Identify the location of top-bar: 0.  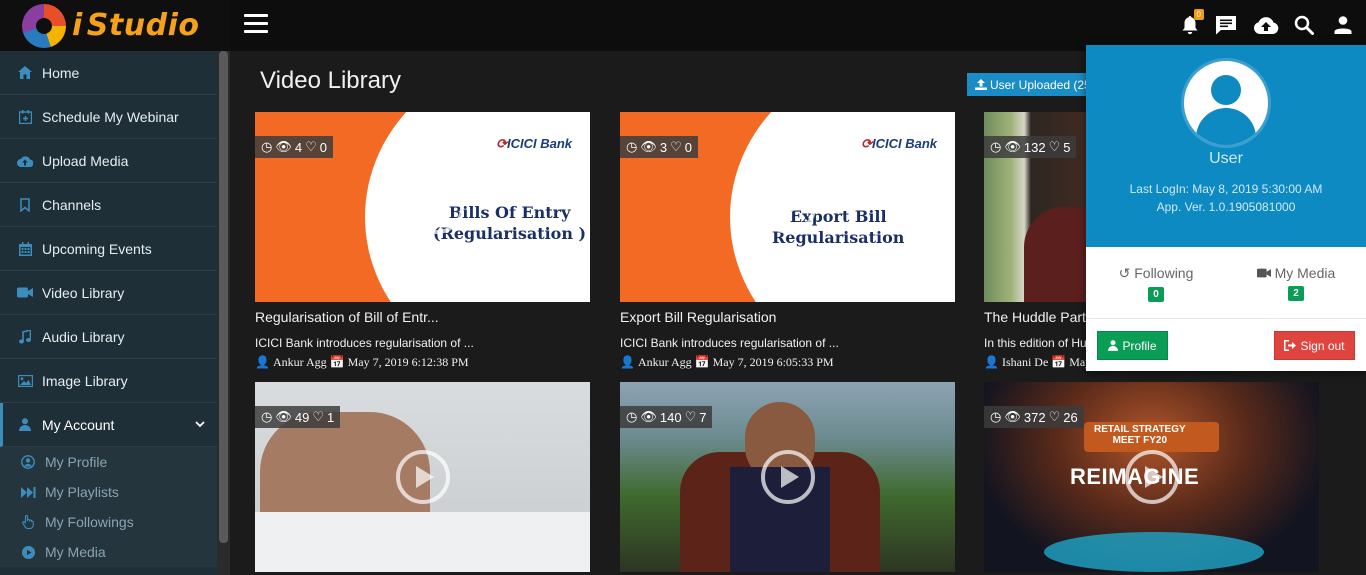
(798, 25).